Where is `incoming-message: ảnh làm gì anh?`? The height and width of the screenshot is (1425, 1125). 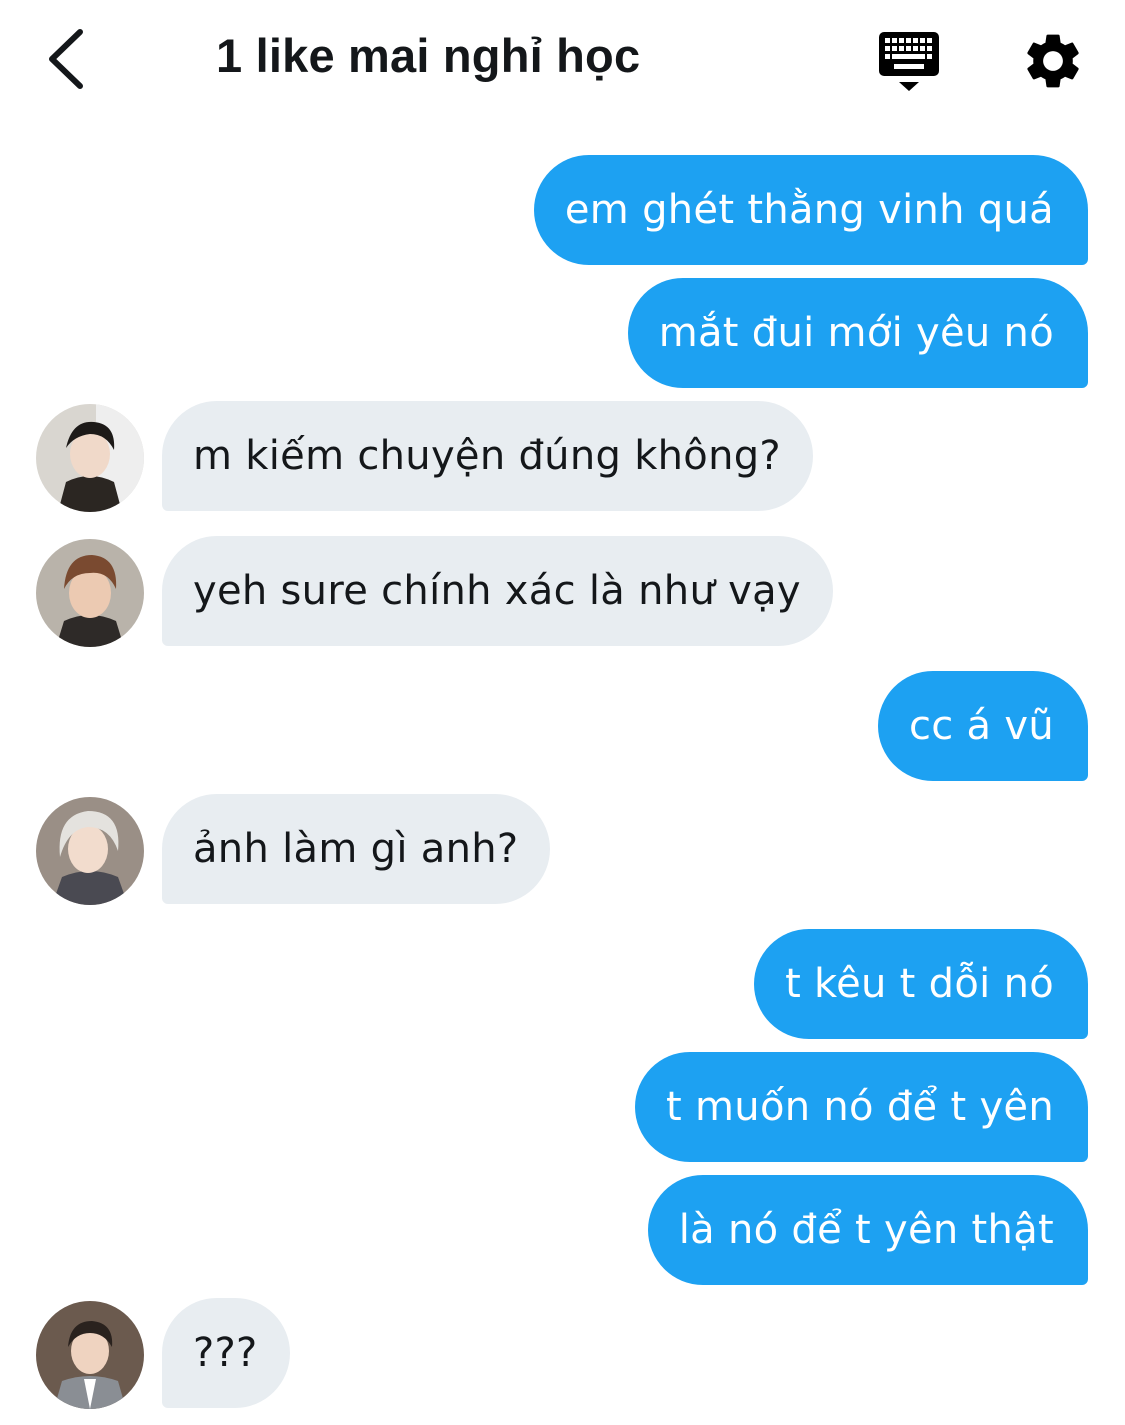 incoming-message: ảnh làm gì anh? is located at coordinates (356, 849).